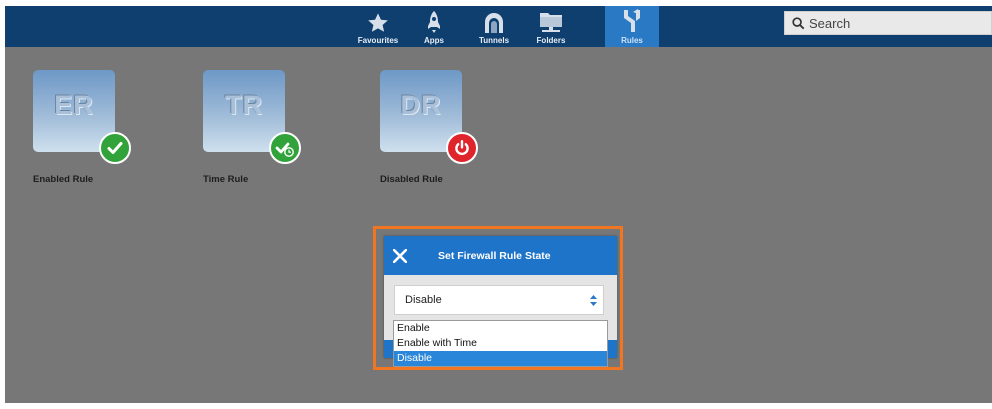 The width and height of the screenshot is (992, 409). I want to click on tunnel-icon, so click(494, 21).